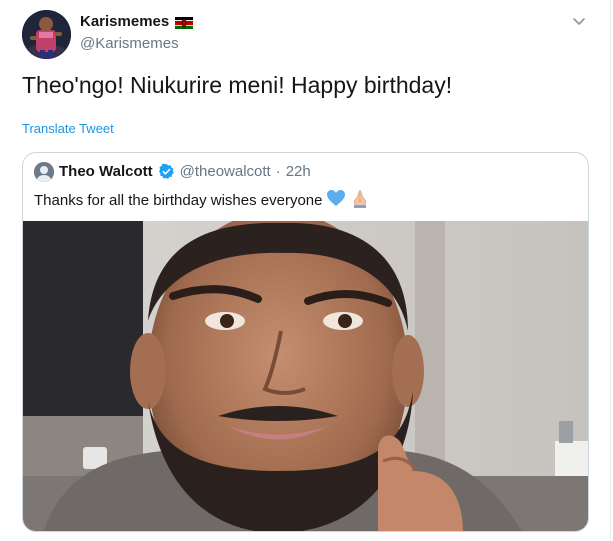 This screenshot has height=541, width=613. What do you see at coordinates (124, 21) in the screenshot?
I see `display-name: Karismemes` at bounding box center [124, 21].